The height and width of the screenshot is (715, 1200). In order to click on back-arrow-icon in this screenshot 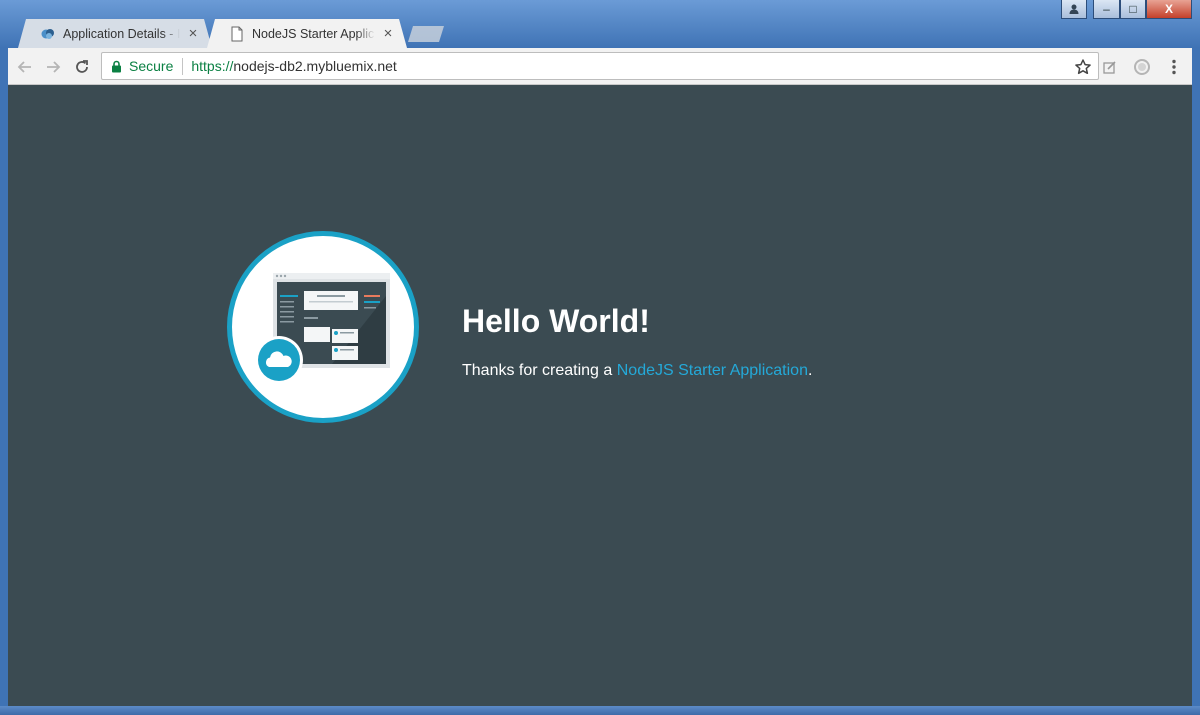, I will do `click(24, 67)`.